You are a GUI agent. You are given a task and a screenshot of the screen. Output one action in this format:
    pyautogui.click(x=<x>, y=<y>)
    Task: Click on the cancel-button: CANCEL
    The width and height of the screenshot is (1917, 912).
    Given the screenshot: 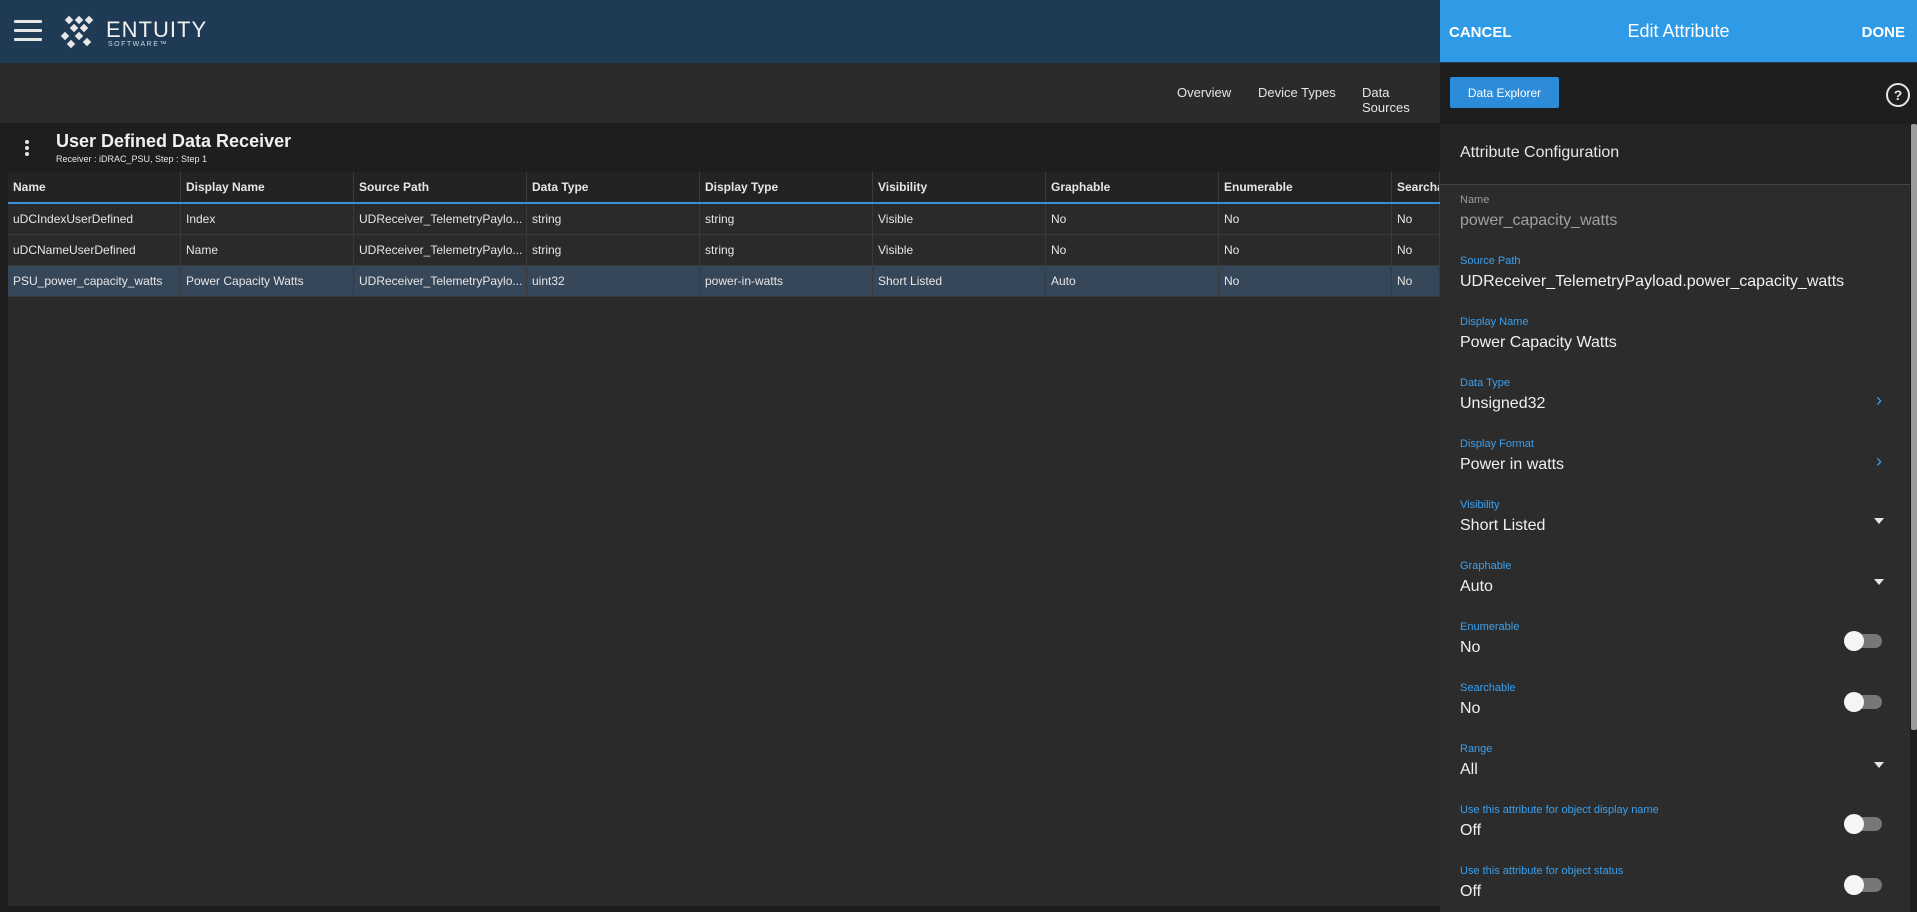 What is the action you would take?
    pyautogui.click(x=1480, y=32)
    